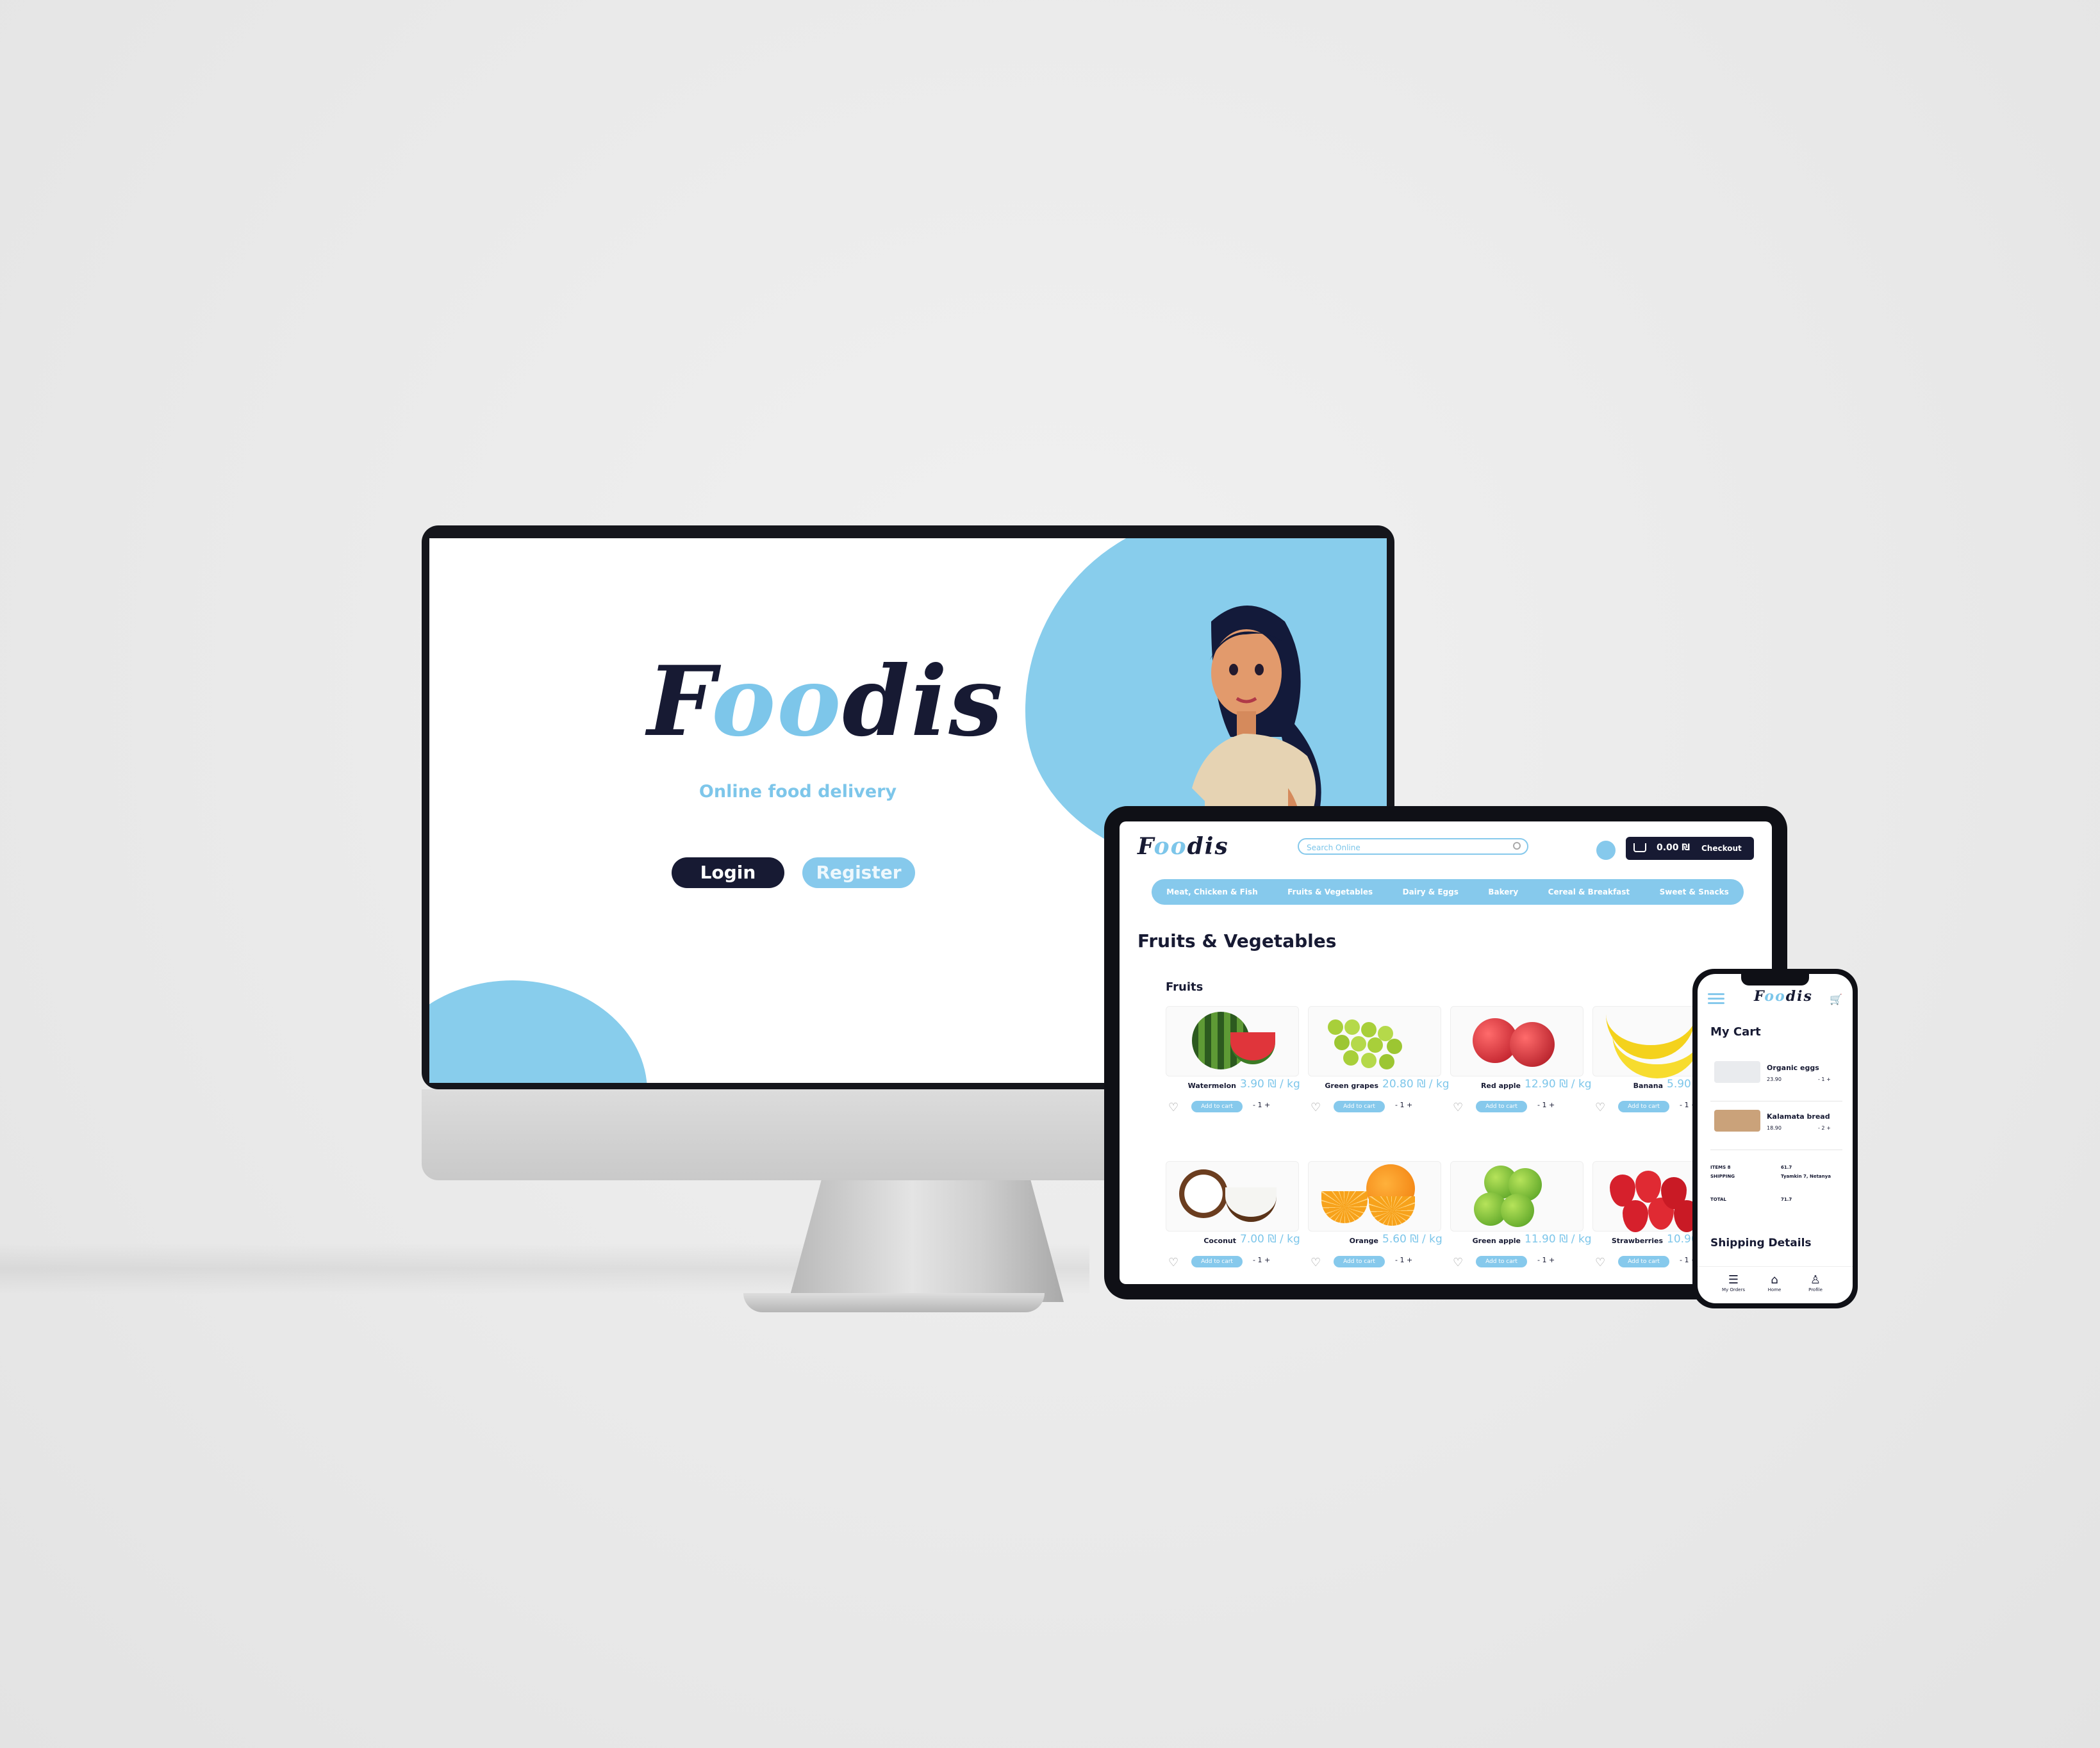 This screenshot has width=2100, height=1748. What do you see at coordinates (894, 1302) in the screenshot?
I see `desktop-monitor-base` at bounding box center [894, 1302].